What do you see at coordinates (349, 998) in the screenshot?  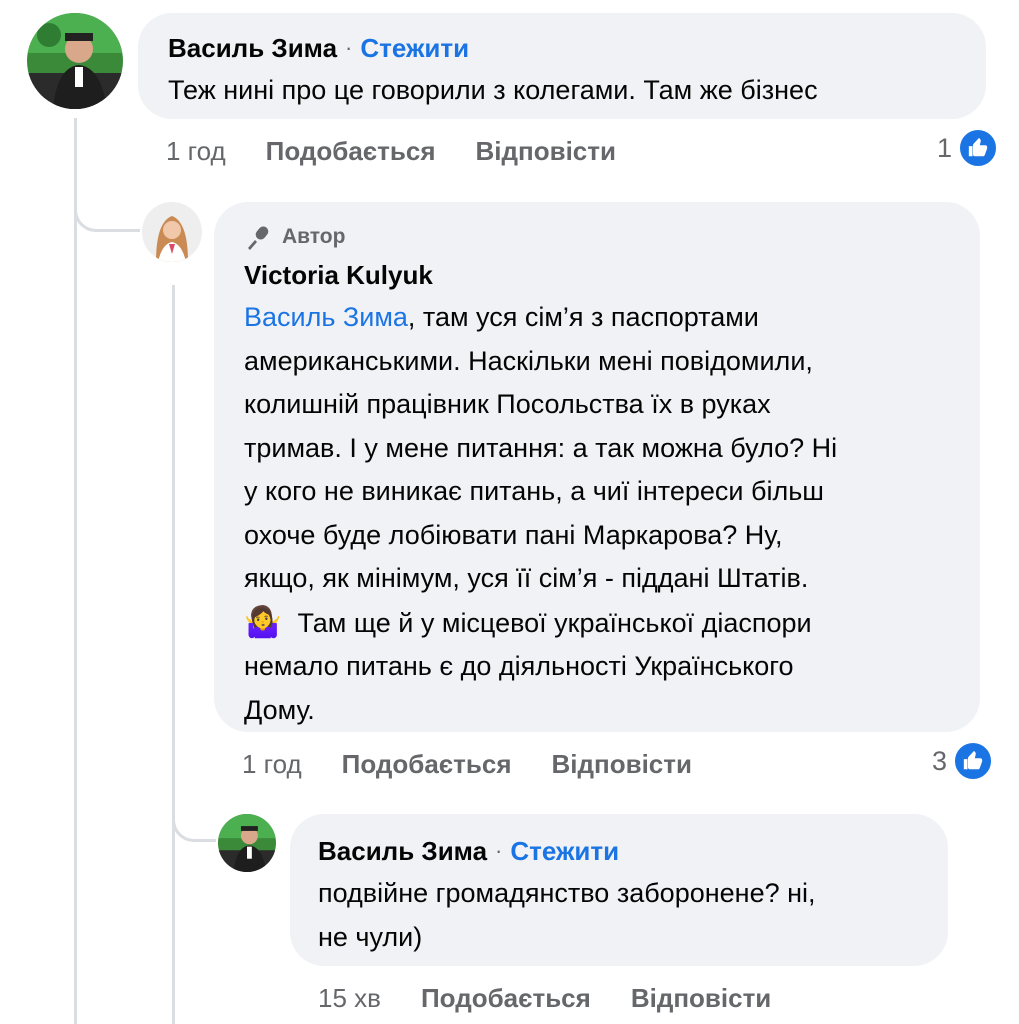 I see `reply-time: 15 хв` at bounding box center [349, 998].